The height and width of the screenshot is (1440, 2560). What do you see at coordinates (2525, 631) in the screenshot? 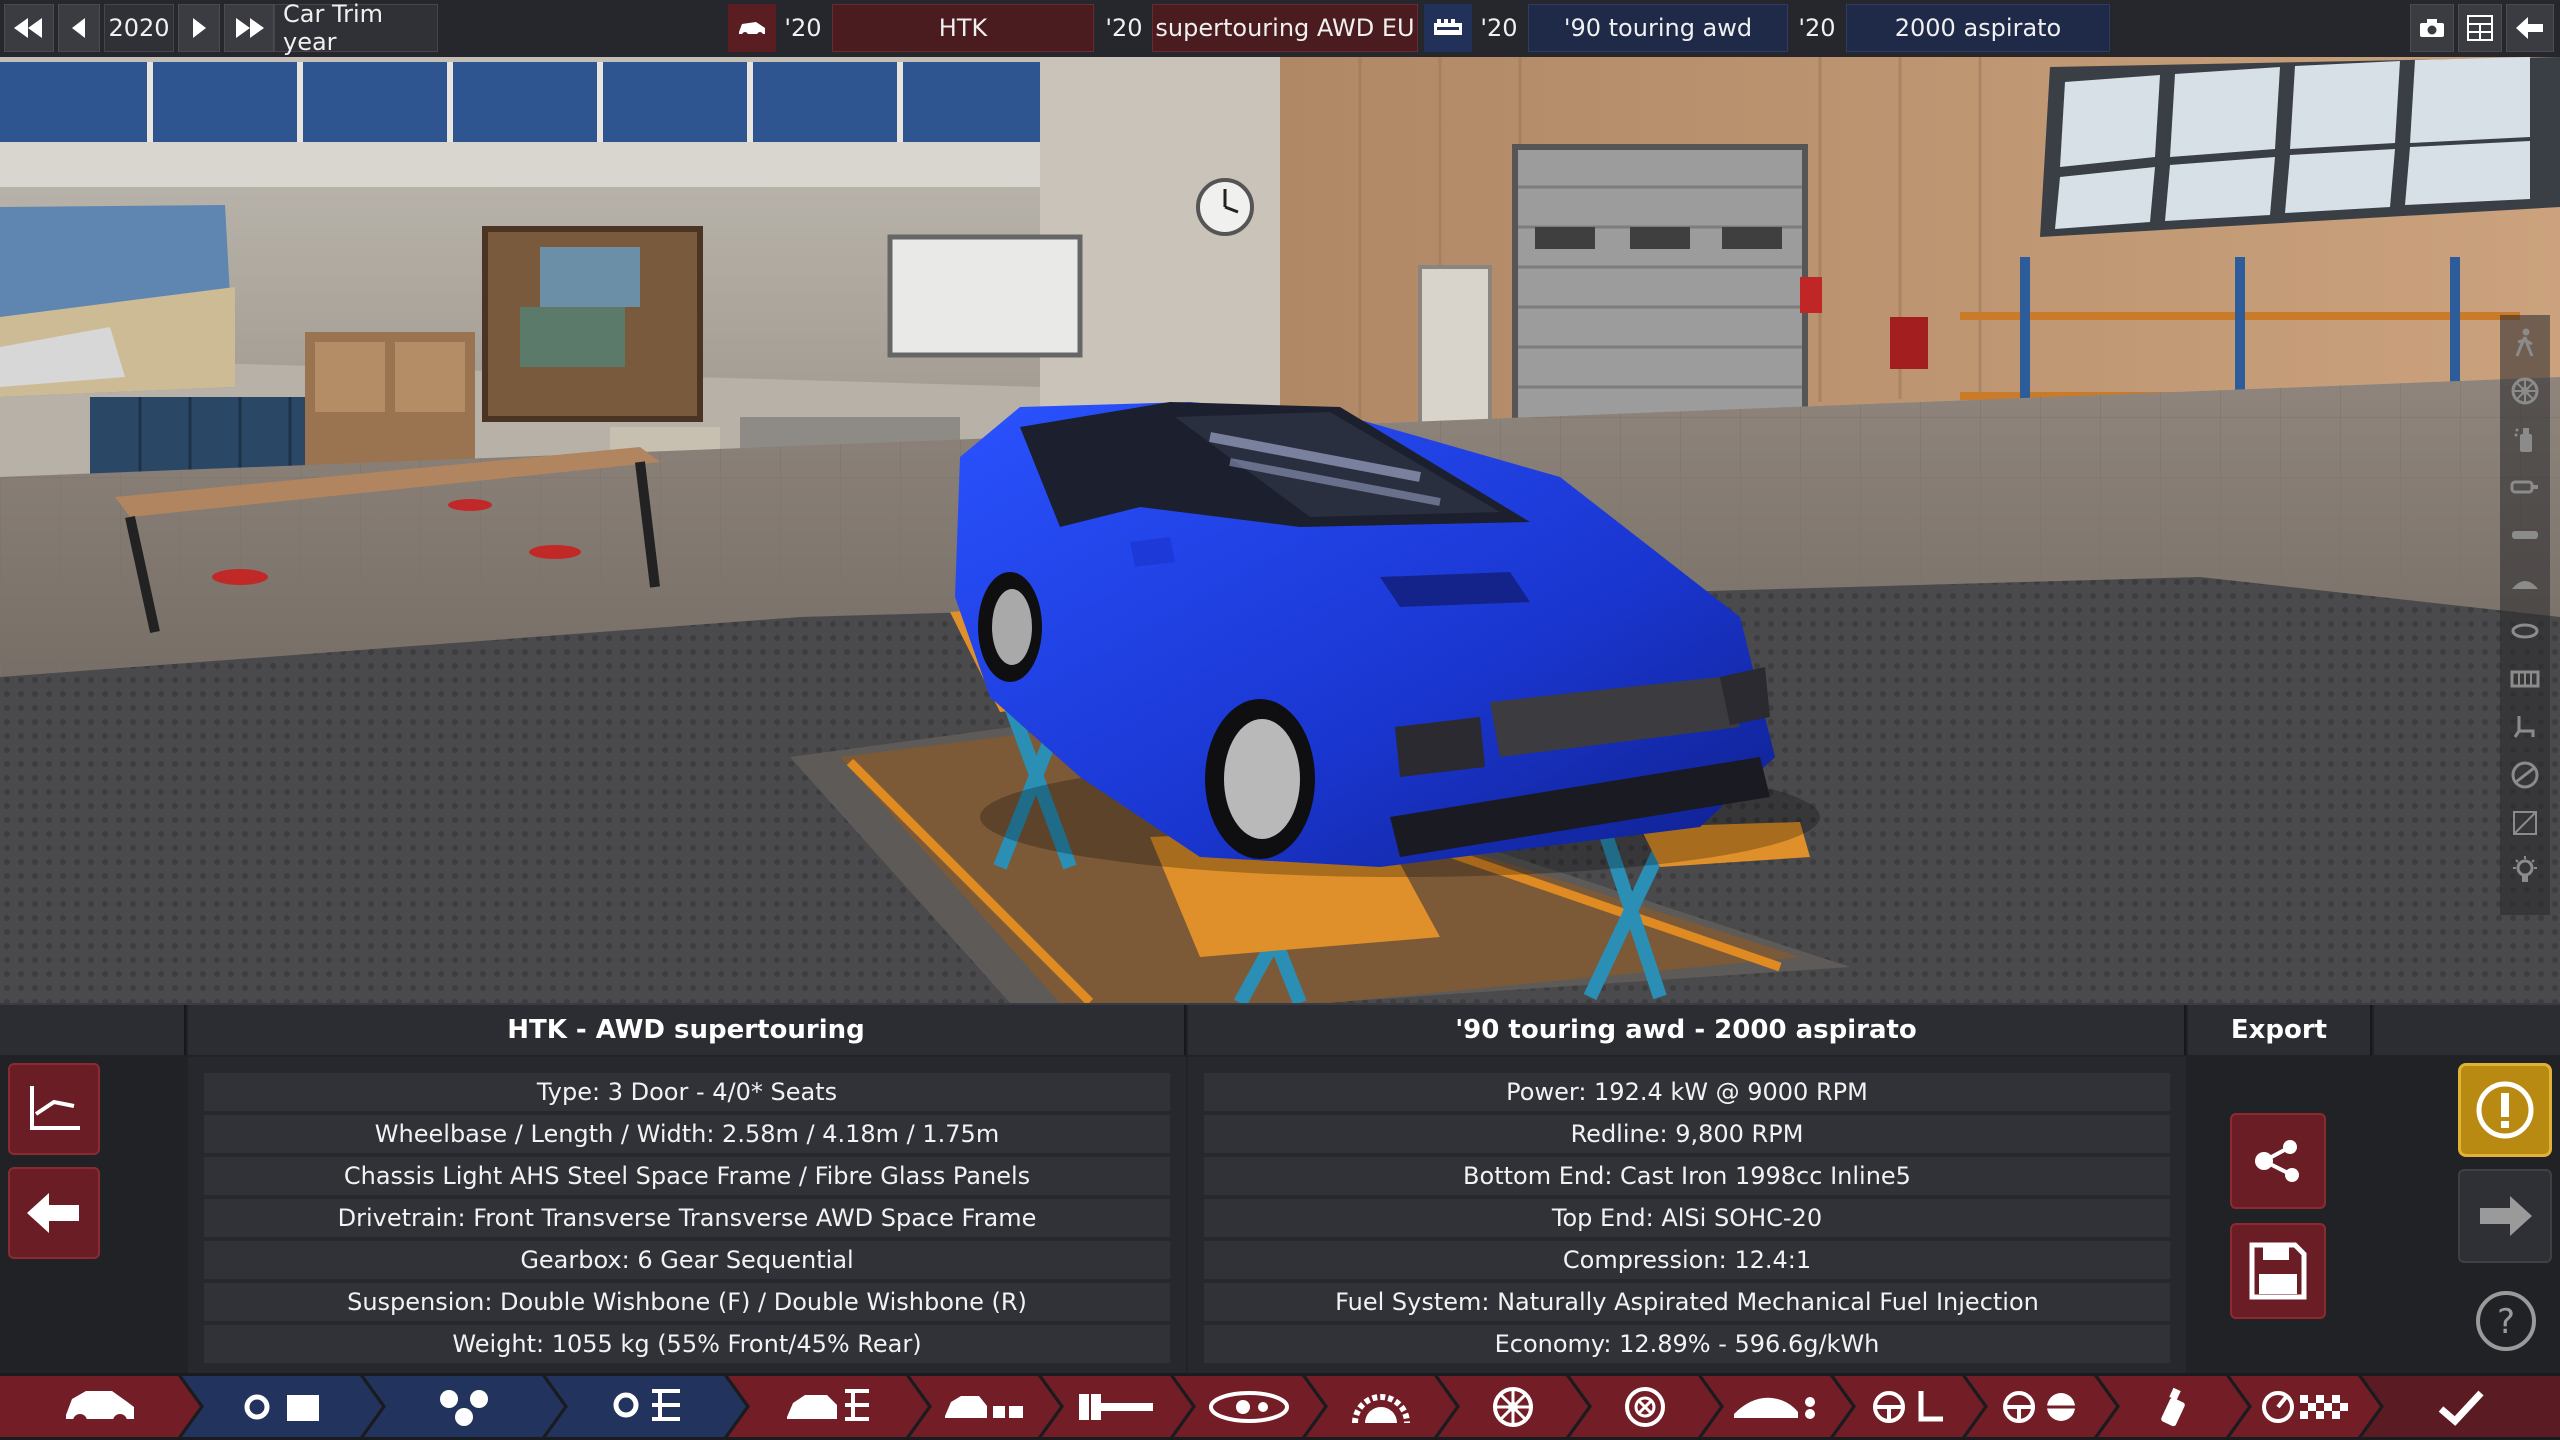
I see `lights-icon` at bounding box center [2525, 631].